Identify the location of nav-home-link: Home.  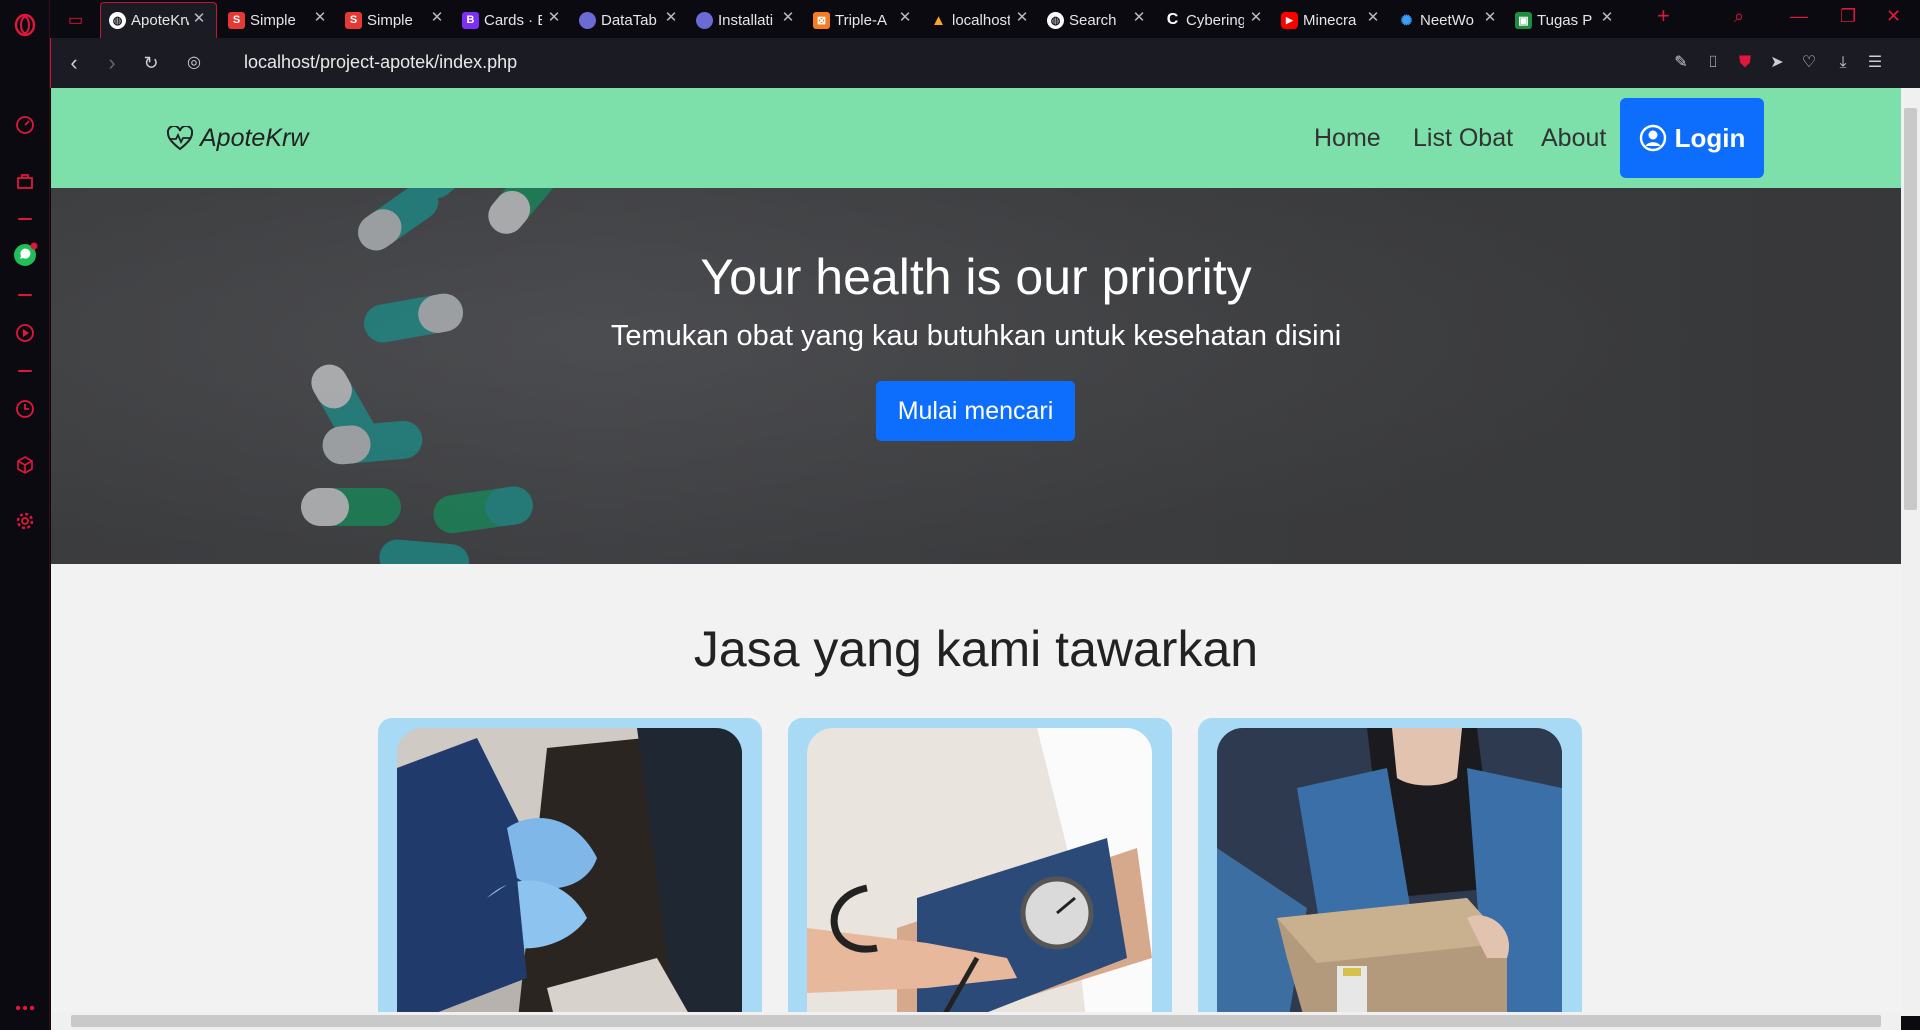
(1347, 138).